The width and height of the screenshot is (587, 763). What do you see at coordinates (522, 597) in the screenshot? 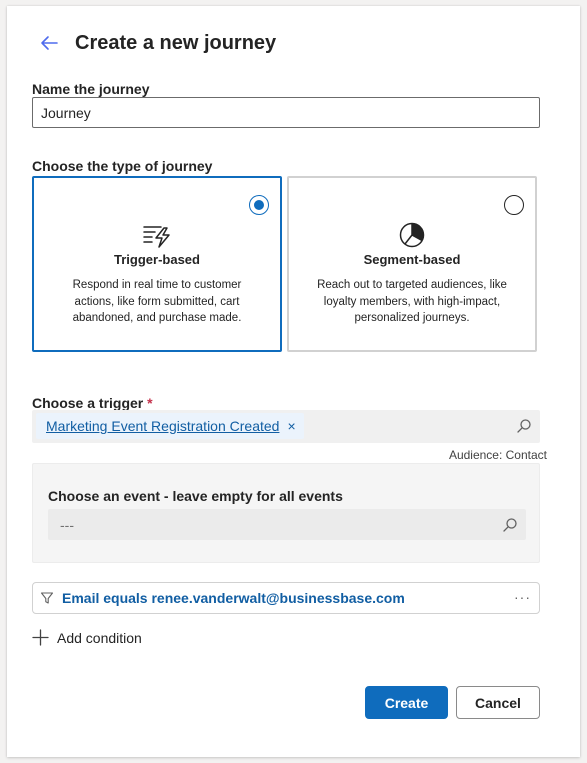
I see `more-options-icon: ···` at bounding box center [522, 597].